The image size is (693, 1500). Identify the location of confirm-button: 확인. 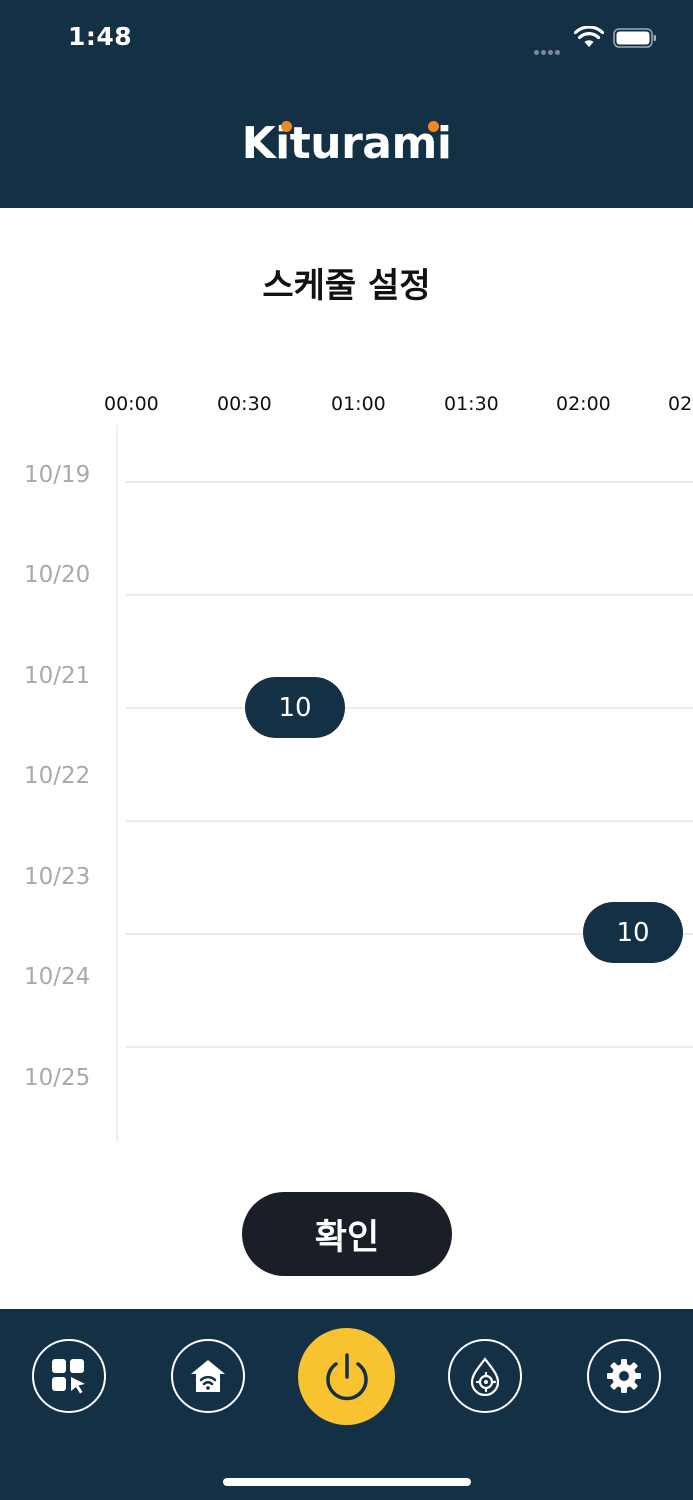
(347, 1234).